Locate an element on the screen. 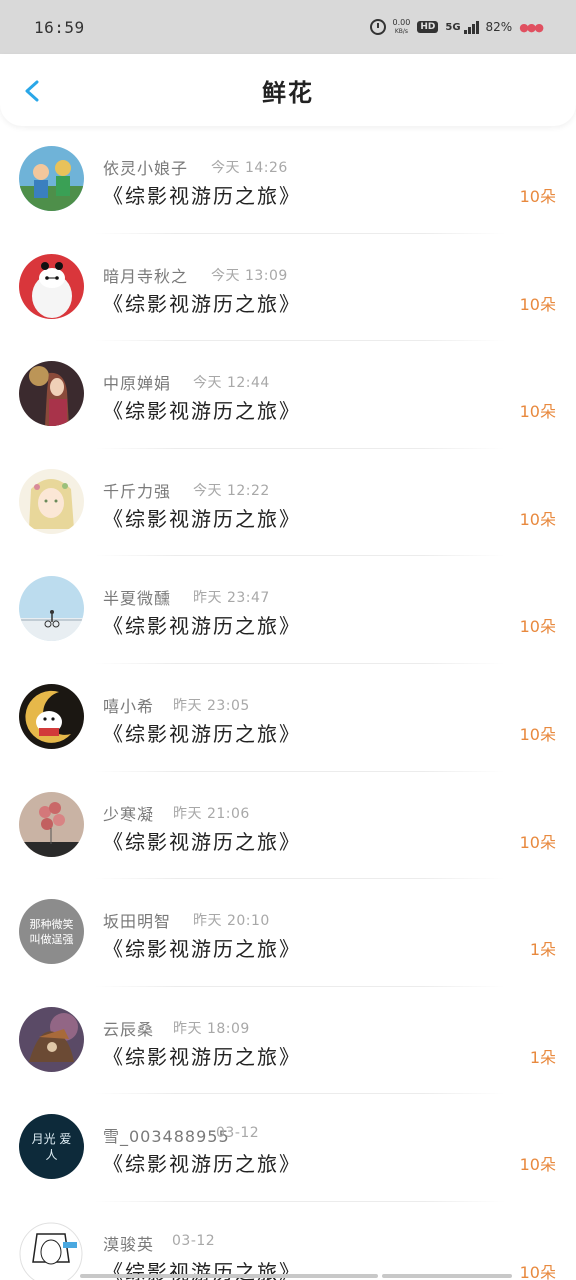 The width and height of the screenshot is (576, 1280). user-name: 暗月寺秋之 is located at coordinates (146, 276).